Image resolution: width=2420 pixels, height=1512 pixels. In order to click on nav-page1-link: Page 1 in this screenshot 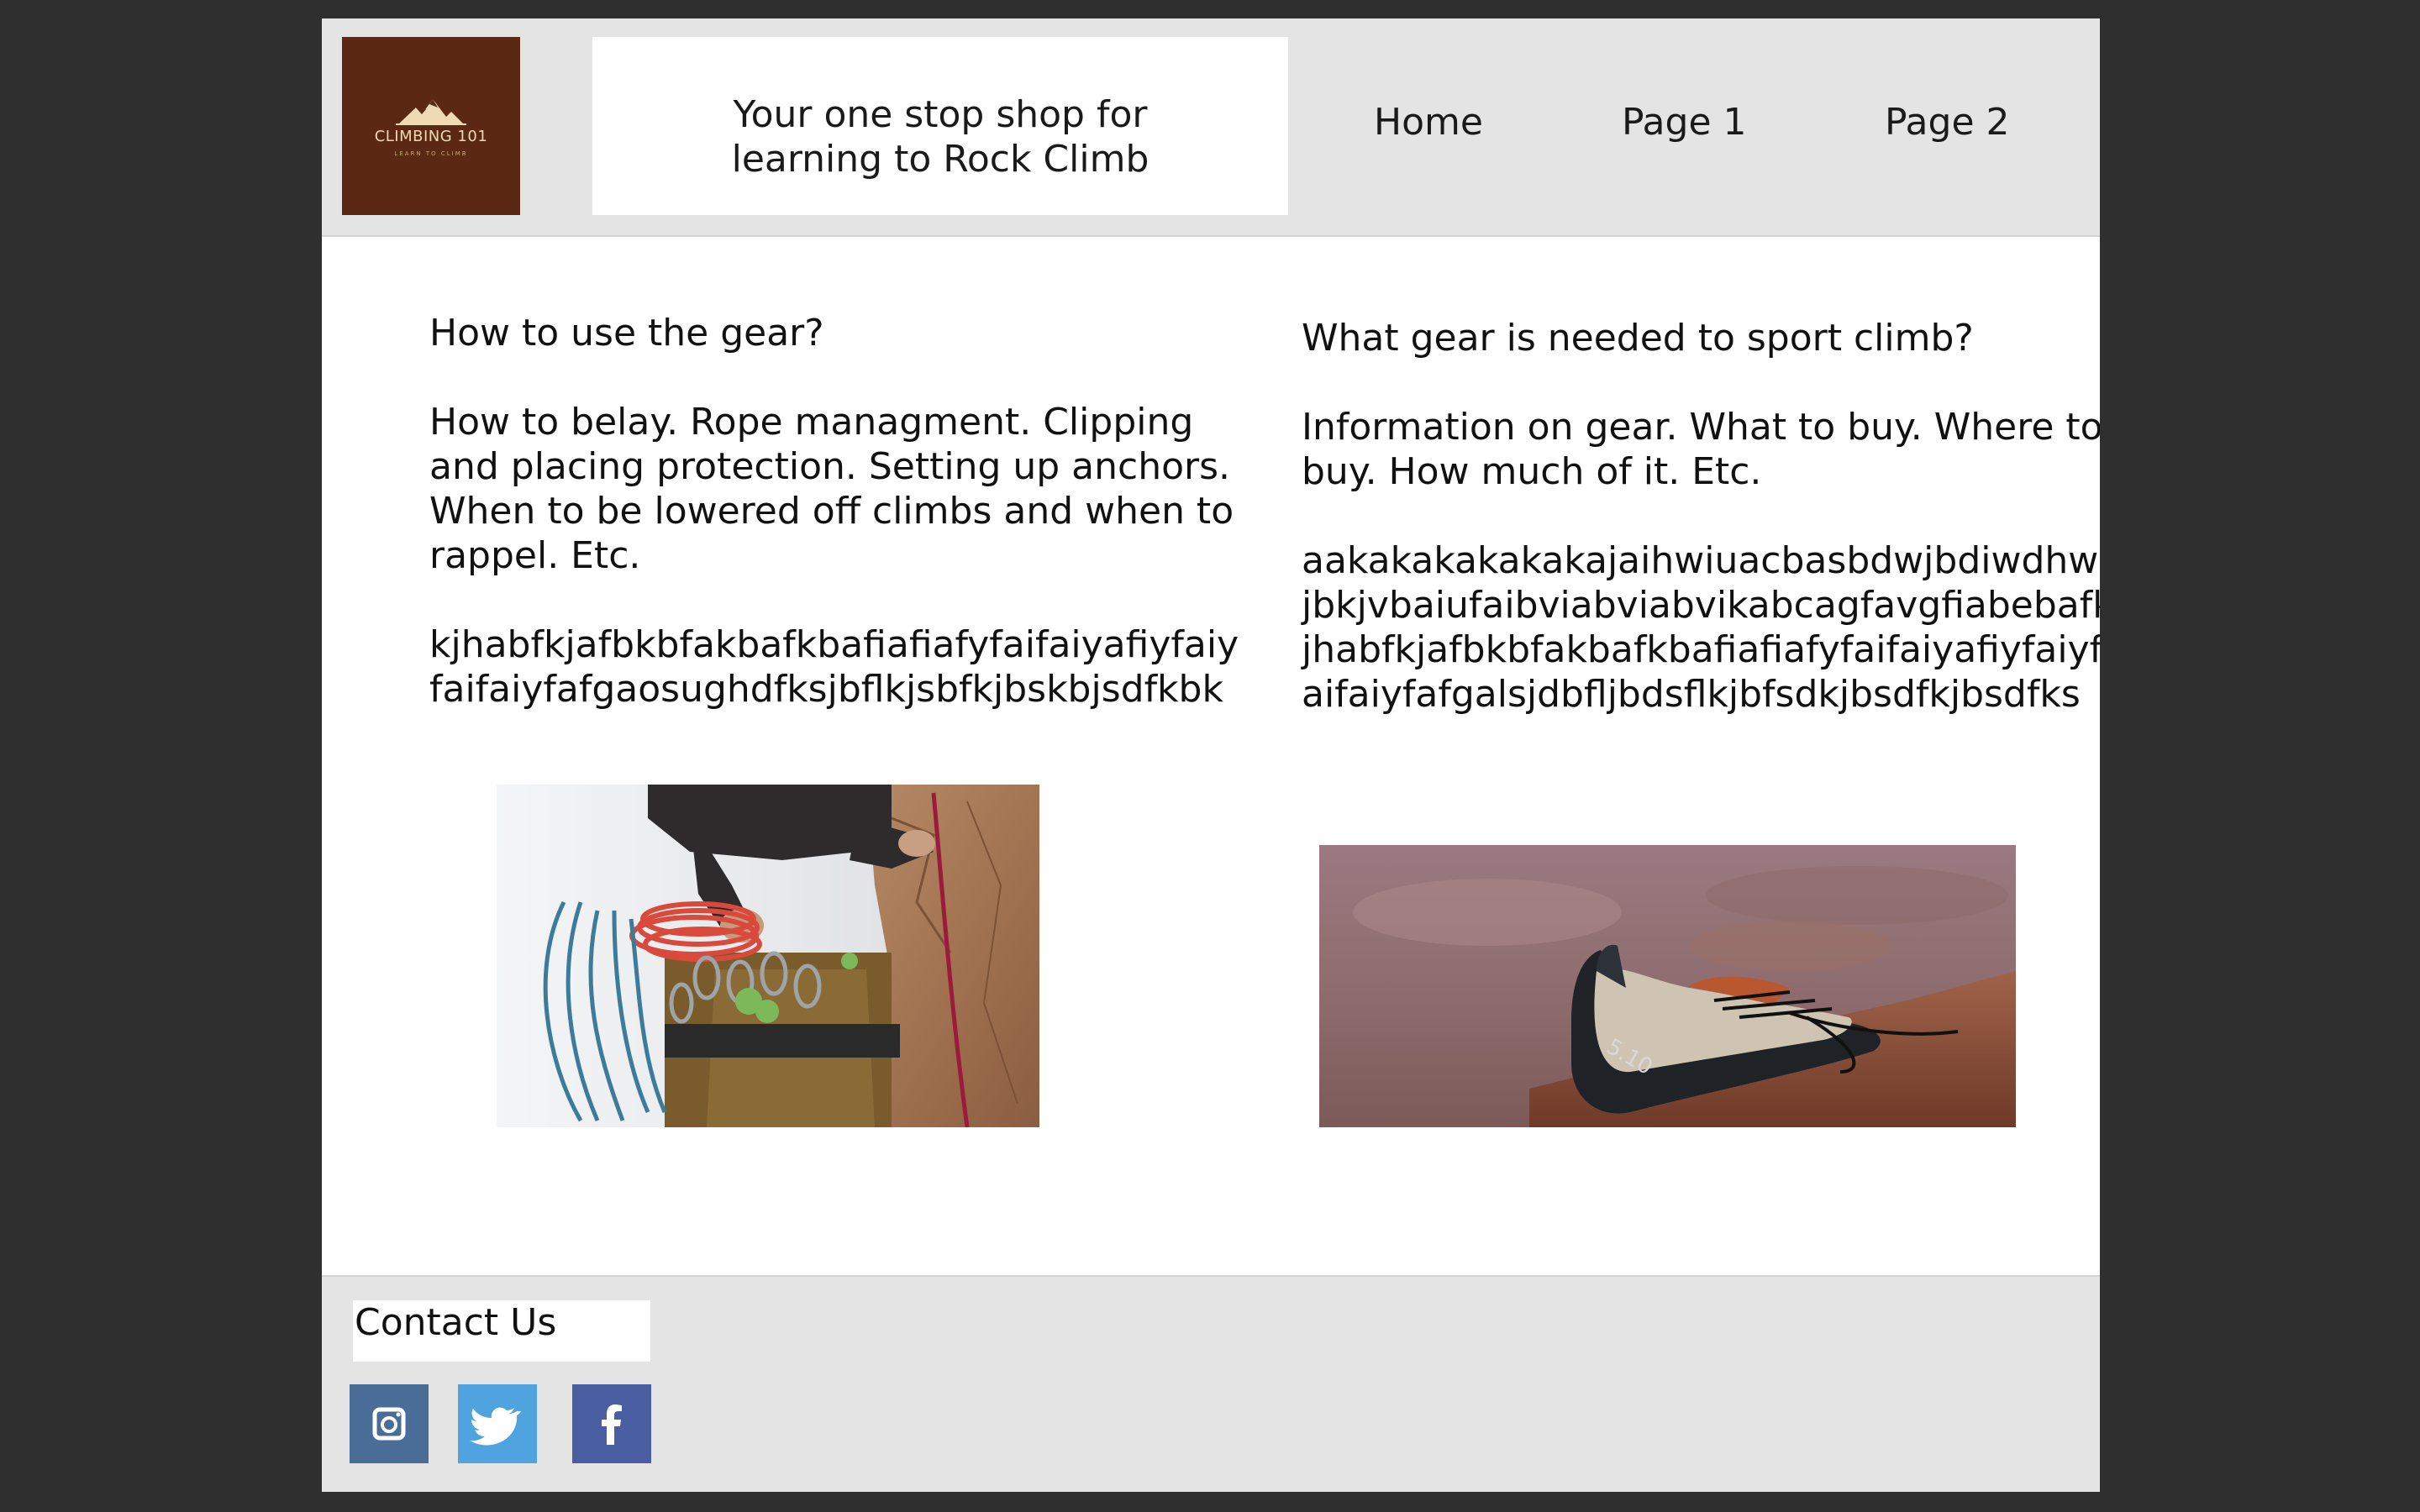, I will do `click(1684, 122)`.